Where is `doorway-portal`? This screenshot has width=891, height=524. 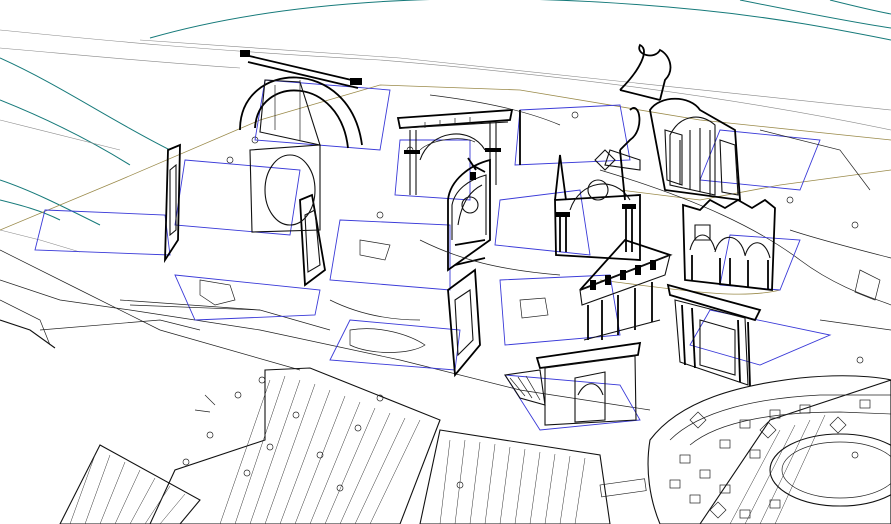
doorway-portal is located at coordinates (714, 335).